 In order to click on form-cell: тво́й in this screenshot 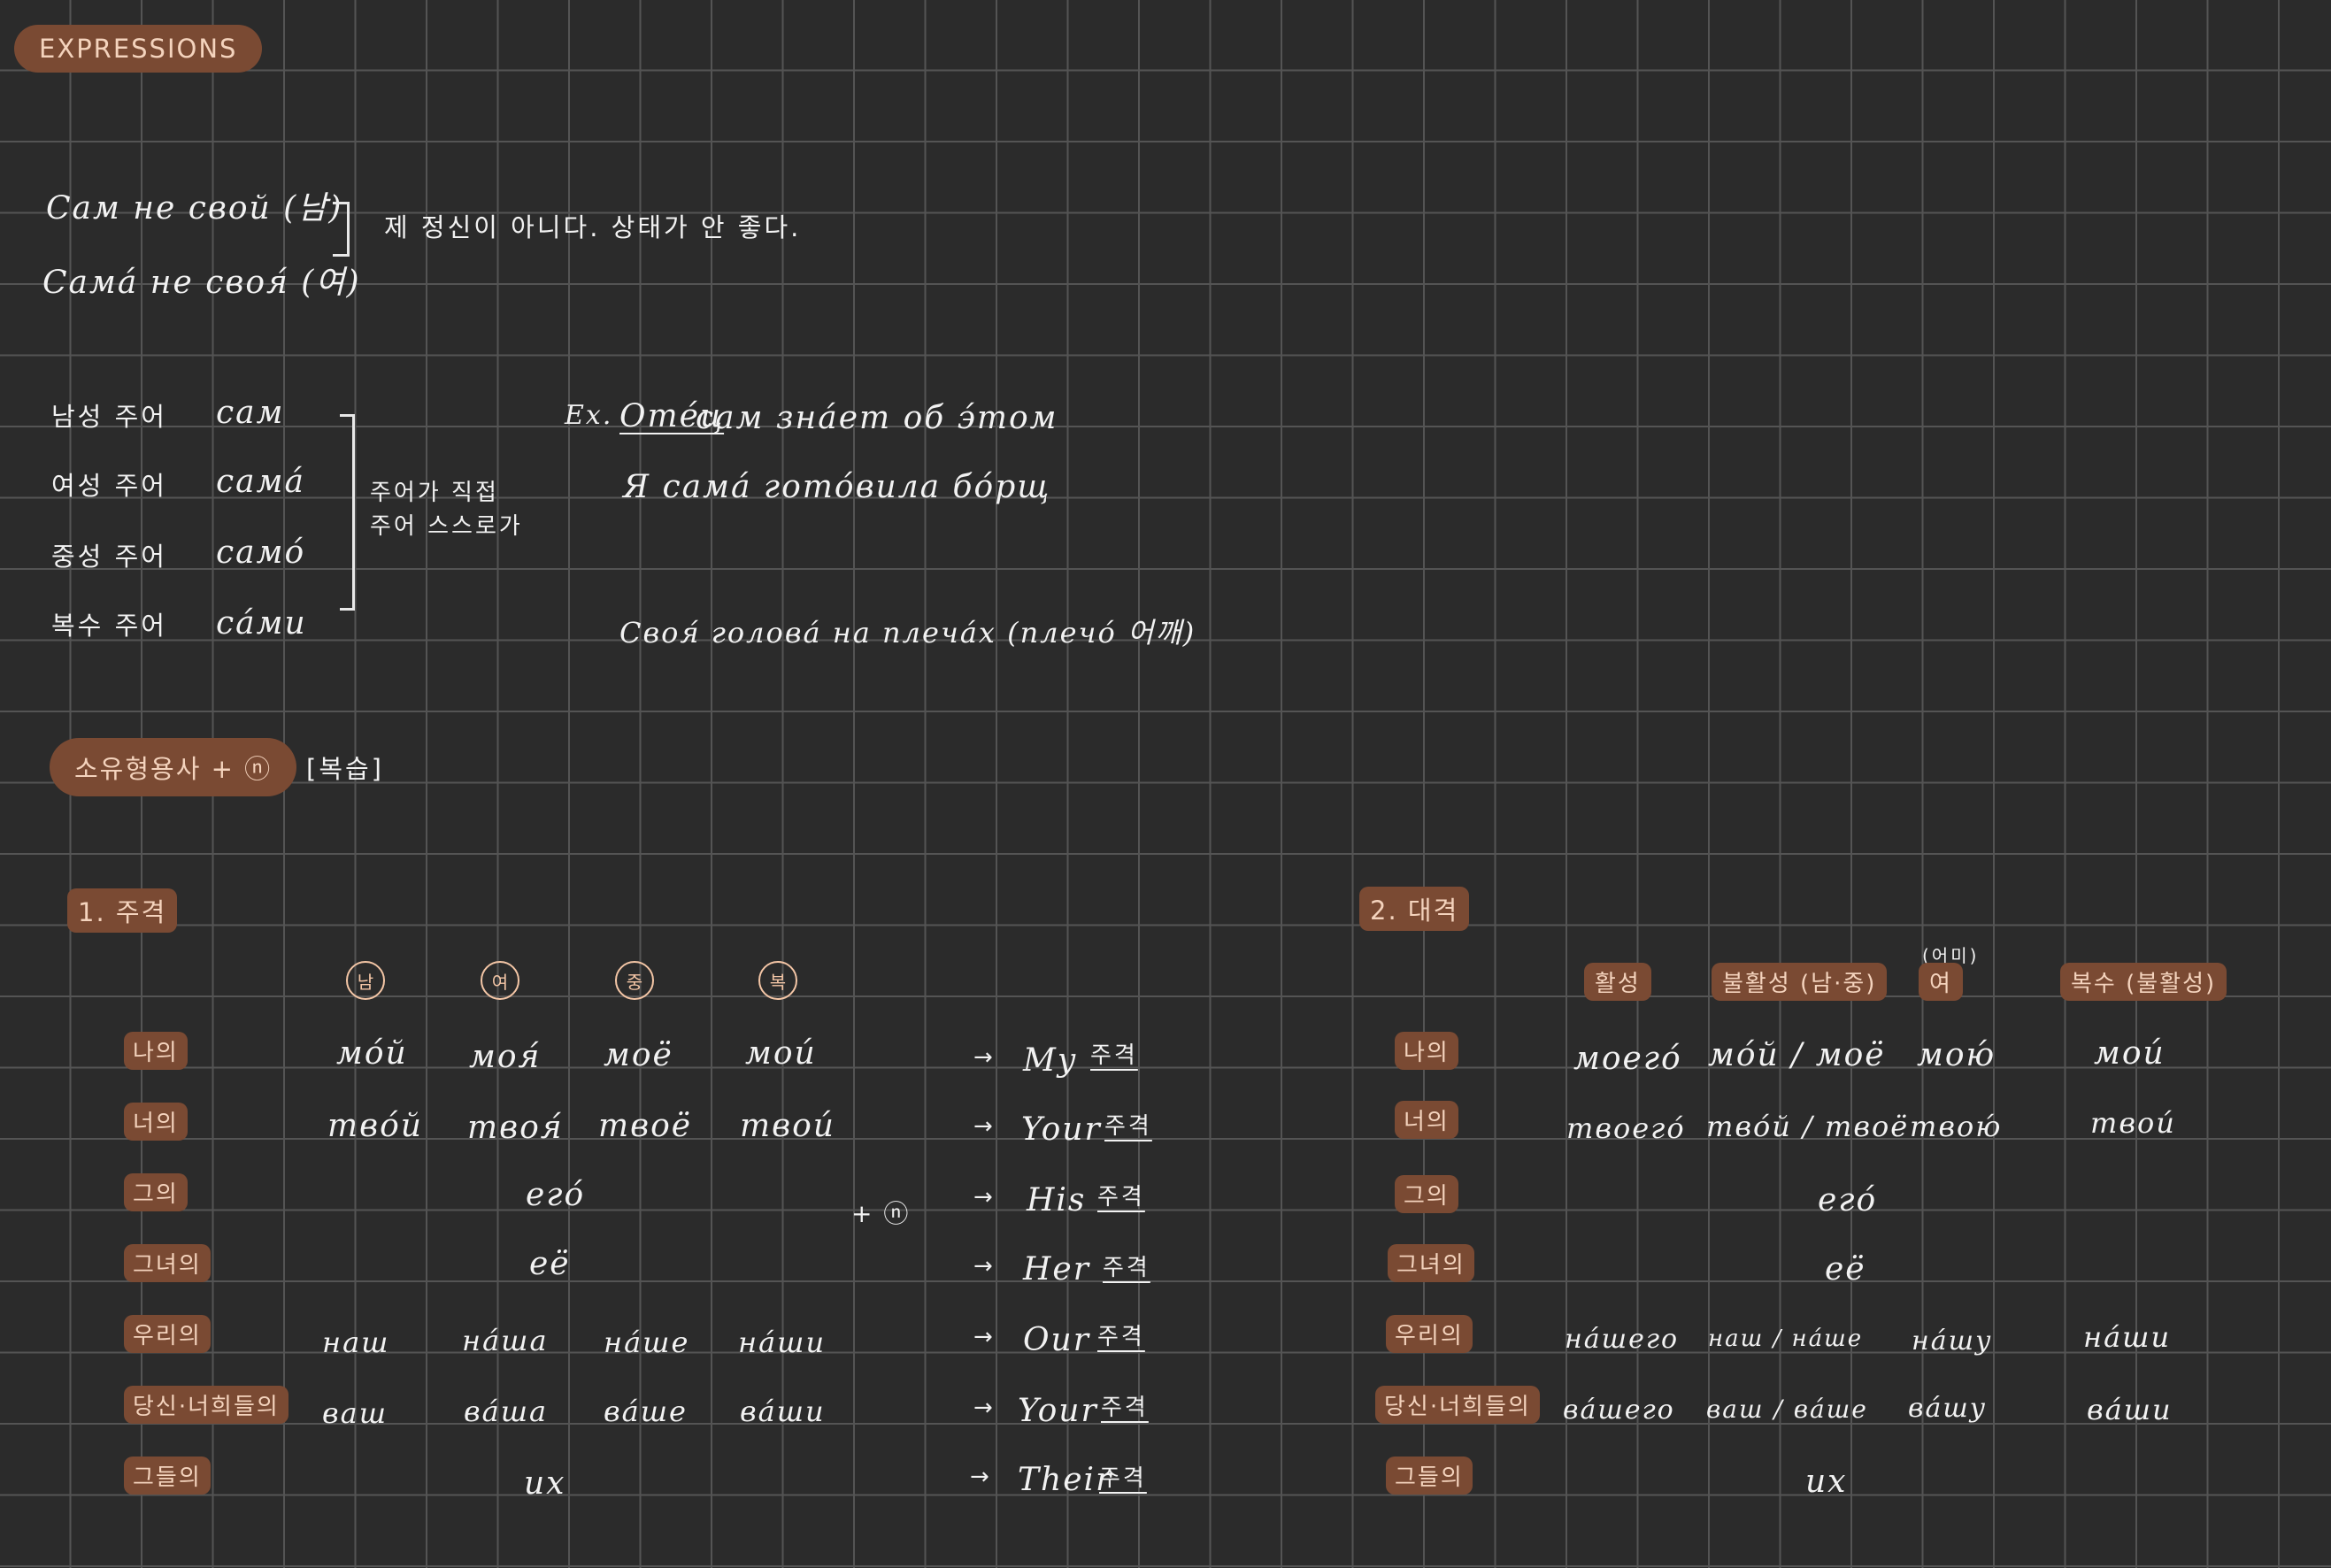, I will do `click(375, 1126)`.